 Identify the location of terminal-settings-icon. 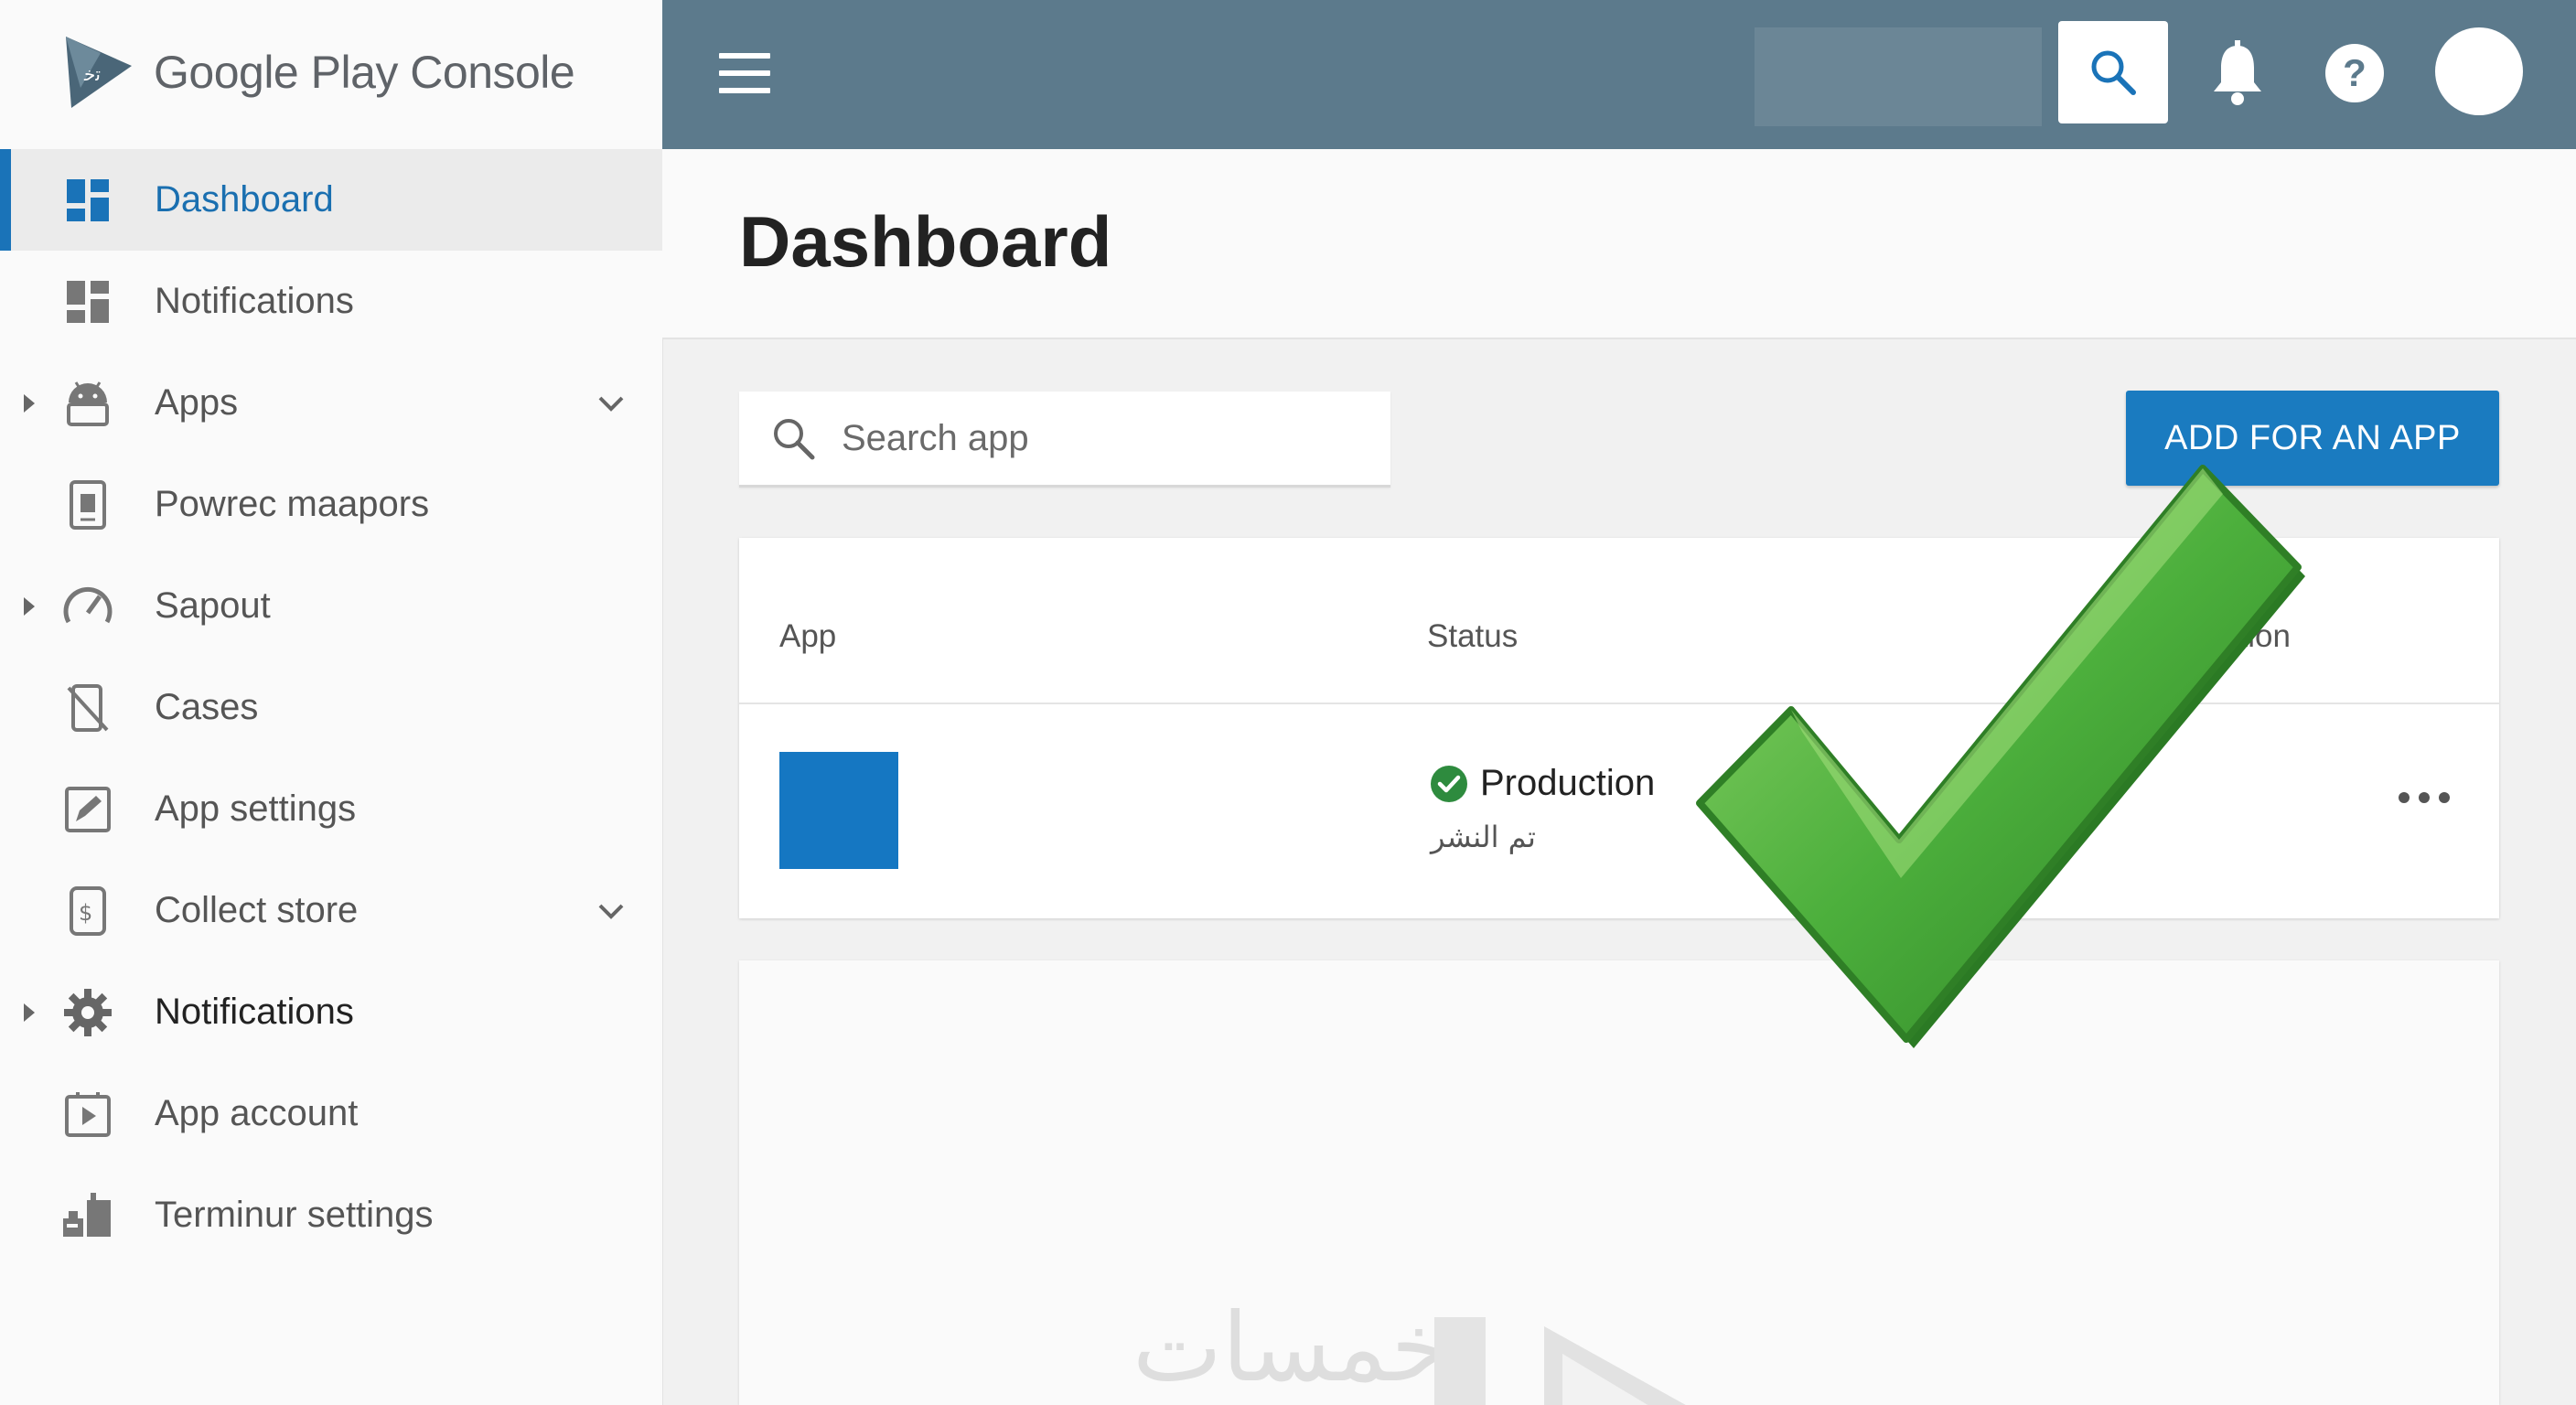
(87, 1215).